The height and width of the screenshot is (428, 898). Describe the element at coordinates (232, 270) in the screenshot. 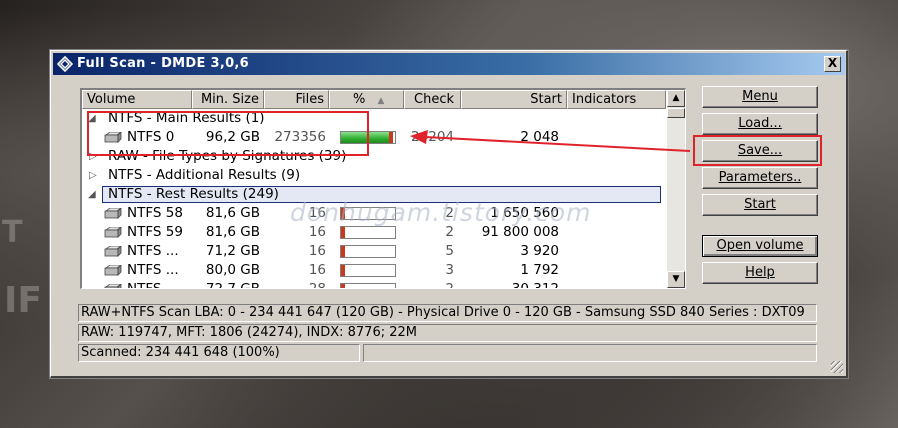

I see `volume-size: 80,0 GB` at that location.